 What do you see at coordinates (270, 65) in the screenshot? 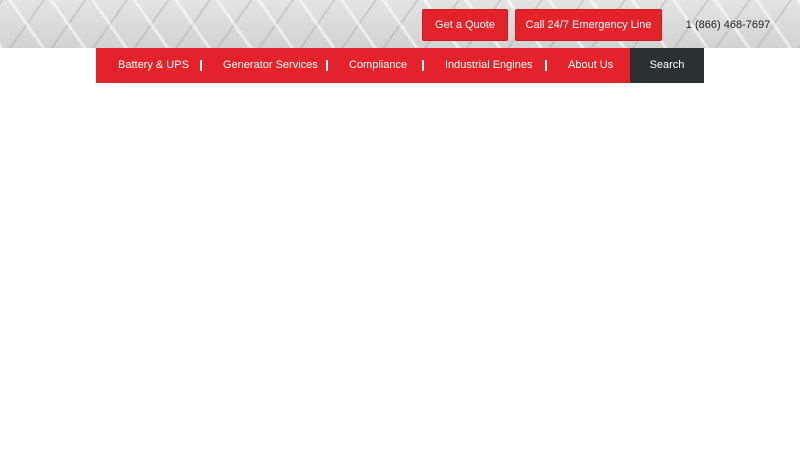
I see `nav-item-generator-services: Generator Services` at bounding box center [270, 65].